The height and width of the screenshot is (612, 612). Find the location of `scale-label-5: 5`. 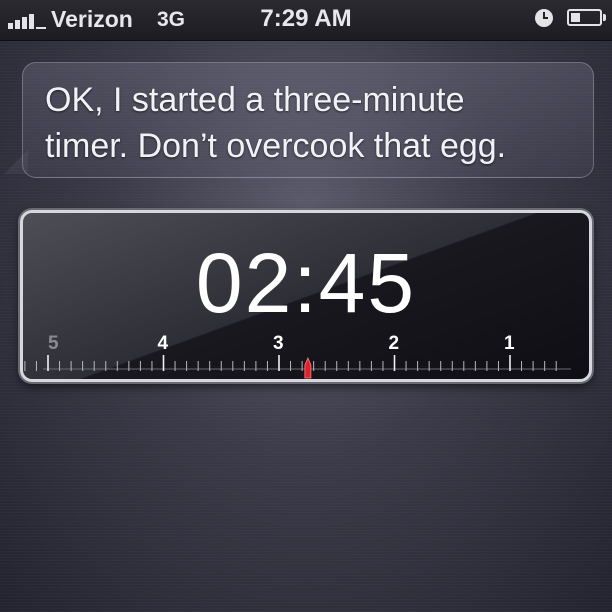

scale-label-5: 5 is located at coordinates (53, 343).